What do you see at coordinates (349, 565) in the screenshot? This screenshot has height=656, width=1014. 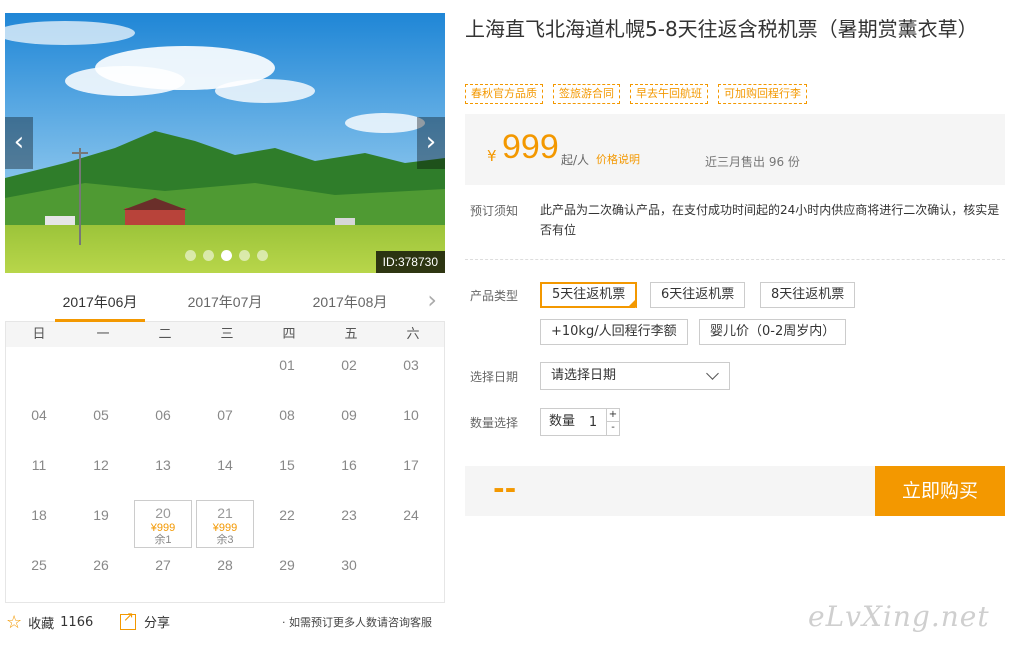 I see `day-number: 30` at bounding box center [349, 565].